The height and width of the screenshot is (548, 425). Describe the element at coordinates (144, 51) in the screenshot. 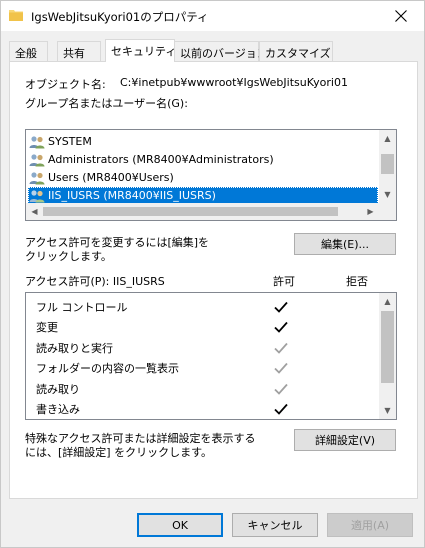

I see `tab-label: セキュリティ` at that location.